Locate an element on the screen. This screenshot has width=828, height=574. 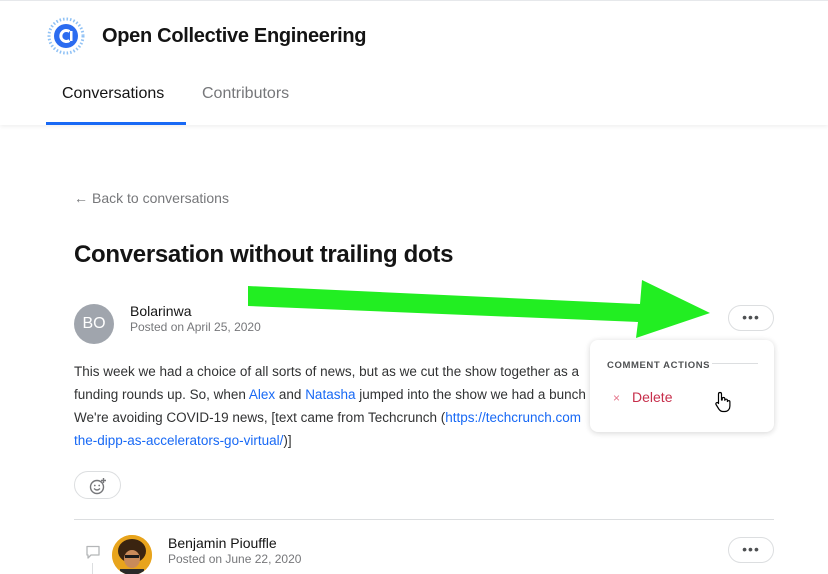
comment-bubble-icon is located at coordinates (93, 554).